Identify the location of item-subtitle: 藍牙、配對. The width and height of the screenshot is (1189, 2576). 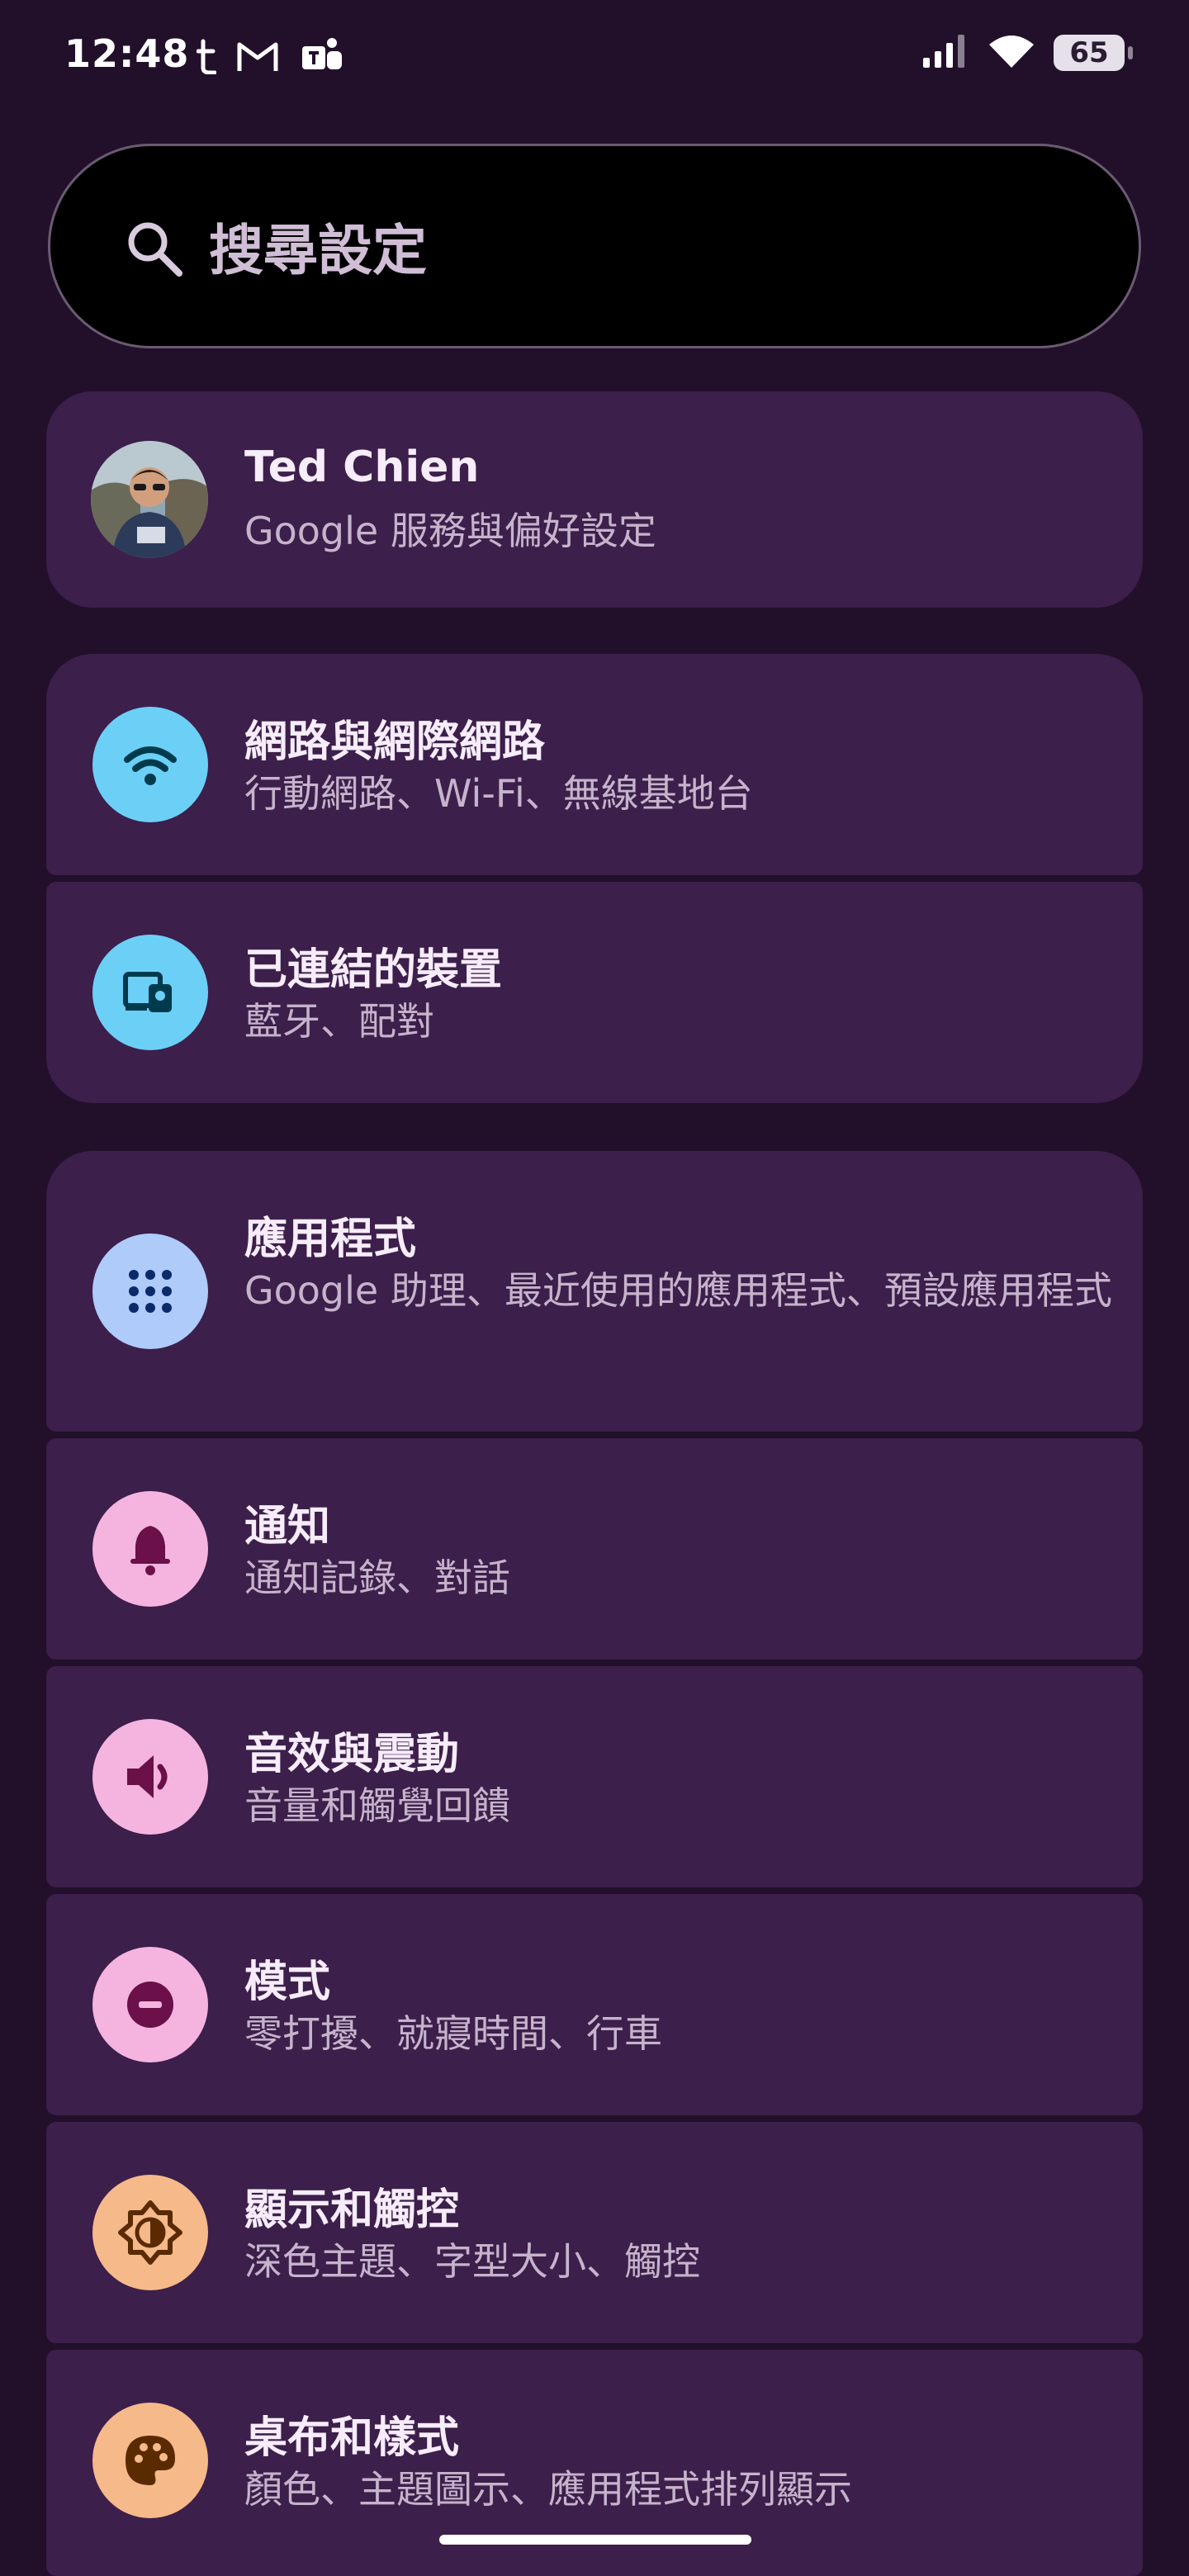
(339, 1021).